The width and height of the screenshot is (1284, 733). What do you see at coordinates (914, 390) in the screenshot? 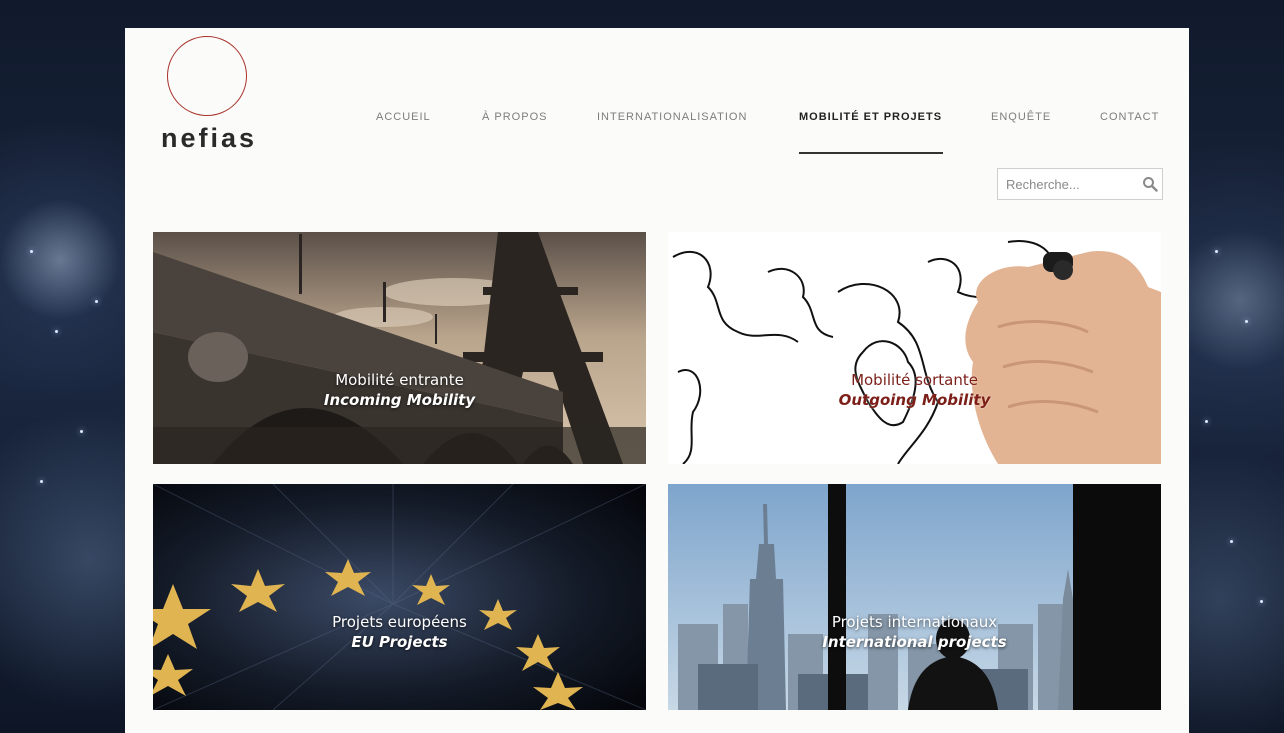
I see `tile-caption: Mobilité sortante Outgoing Mobility` at bounding box center [914, 390].